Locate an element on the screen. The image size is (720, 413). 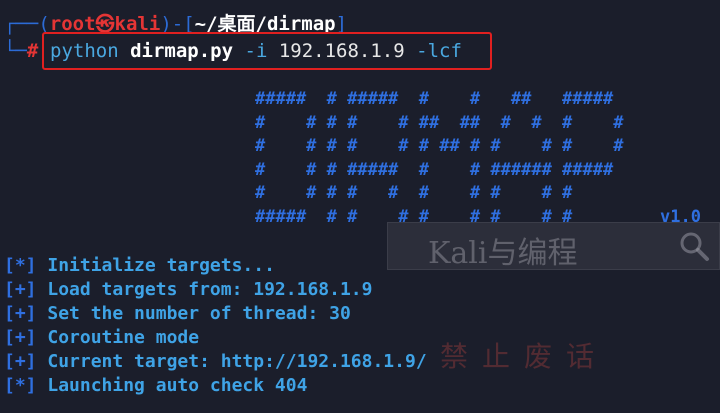
output-line: [*] Launching auto check 404 is located at coordinates (155, 386).